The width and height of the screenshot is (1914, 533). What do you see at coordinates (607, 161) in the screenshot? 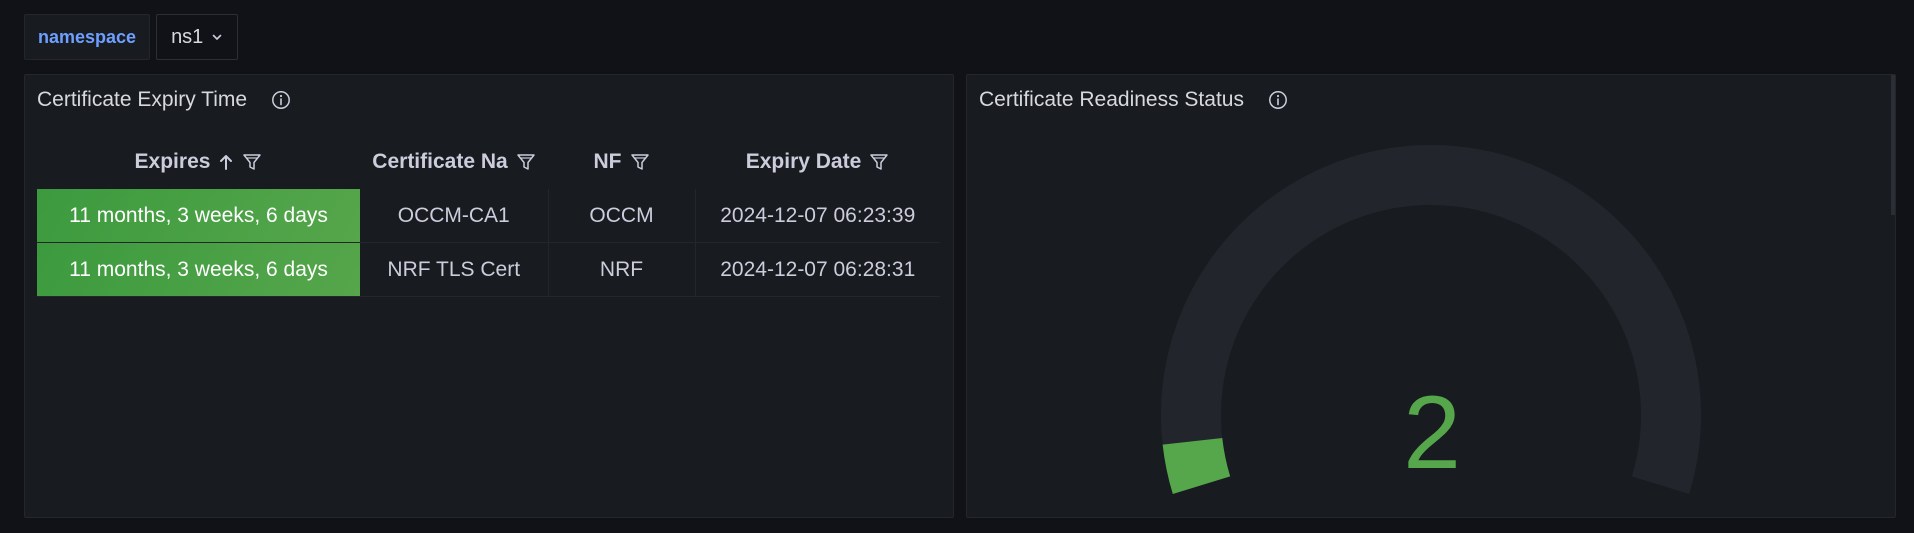
I see `column-label: NF` at bounding box center [607, 161].